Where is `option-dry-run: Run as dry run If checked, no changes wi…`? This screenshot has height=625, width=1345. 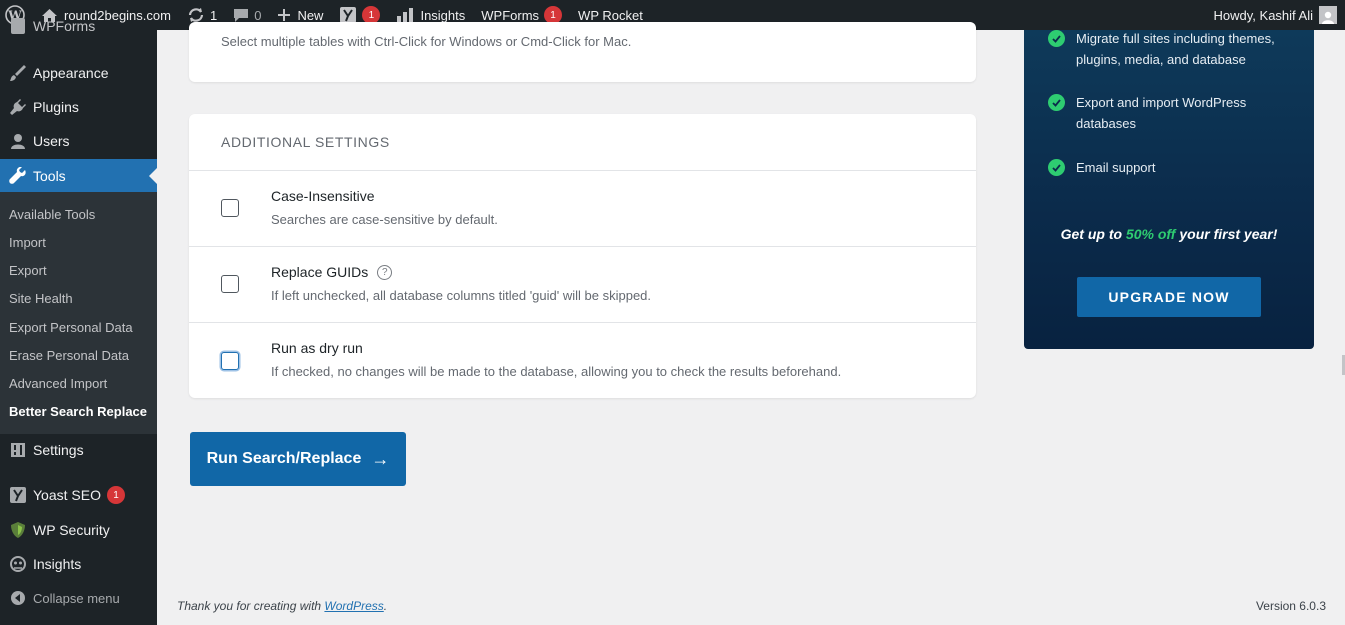
option-dry-run: Run as dry run If checked, no changes wi… is located at coordinates (582, 360).